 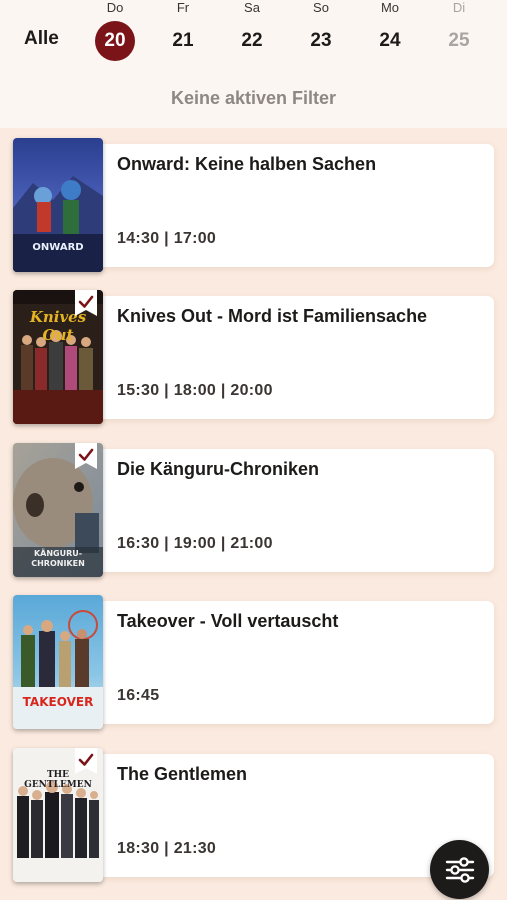 What do you see at coordinates (58, 510) in the screenshot?
I see `movie-poster: KÄNGURU-CHRONIKEN` at bounding box center [58, 510].